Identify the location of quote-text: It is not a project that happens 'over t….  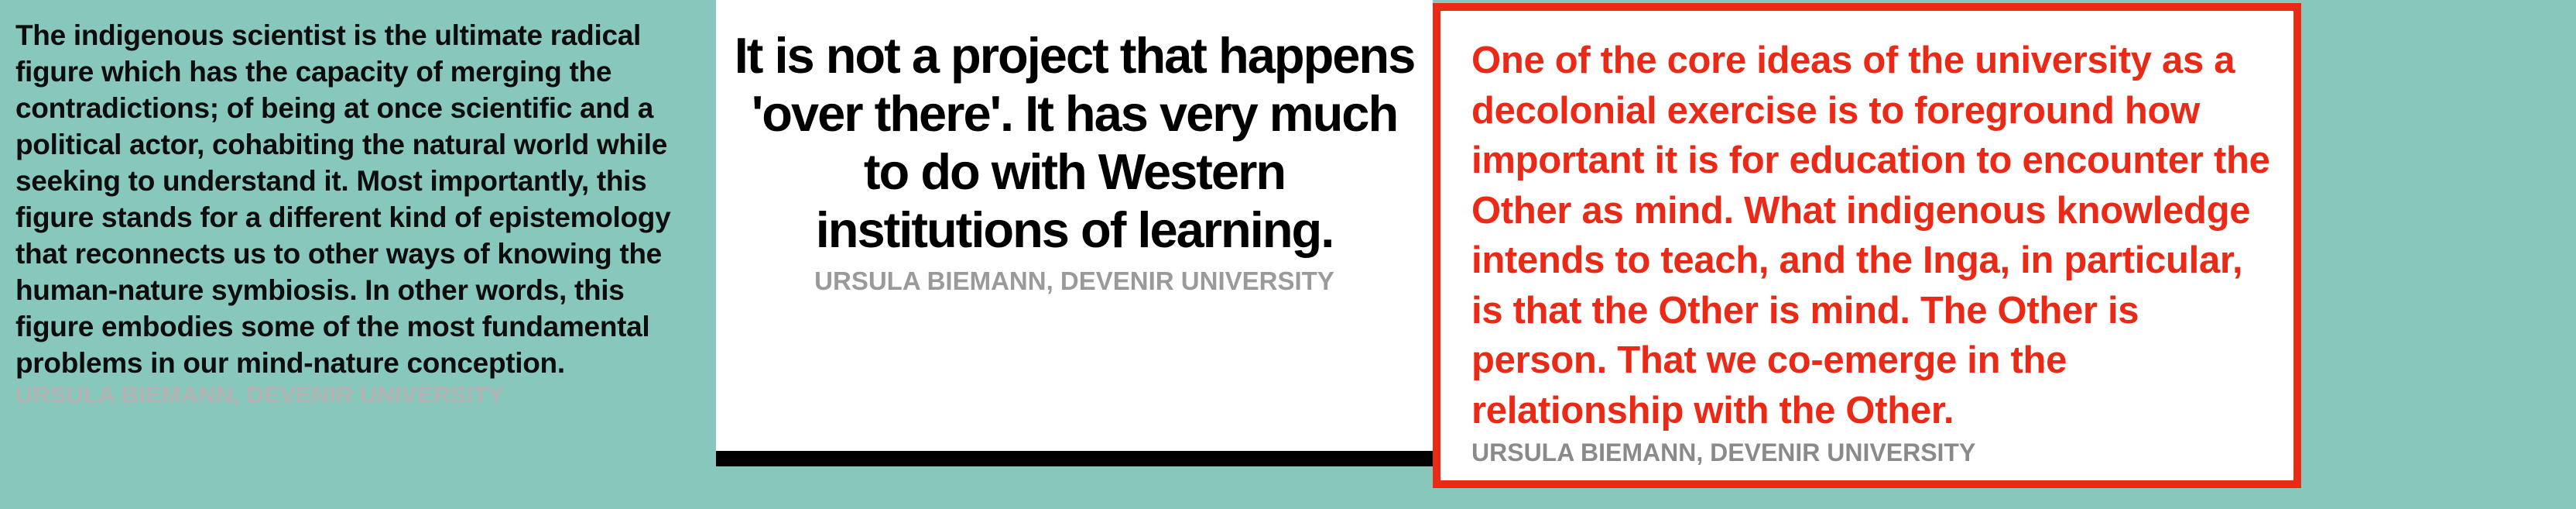
(1075, 142).